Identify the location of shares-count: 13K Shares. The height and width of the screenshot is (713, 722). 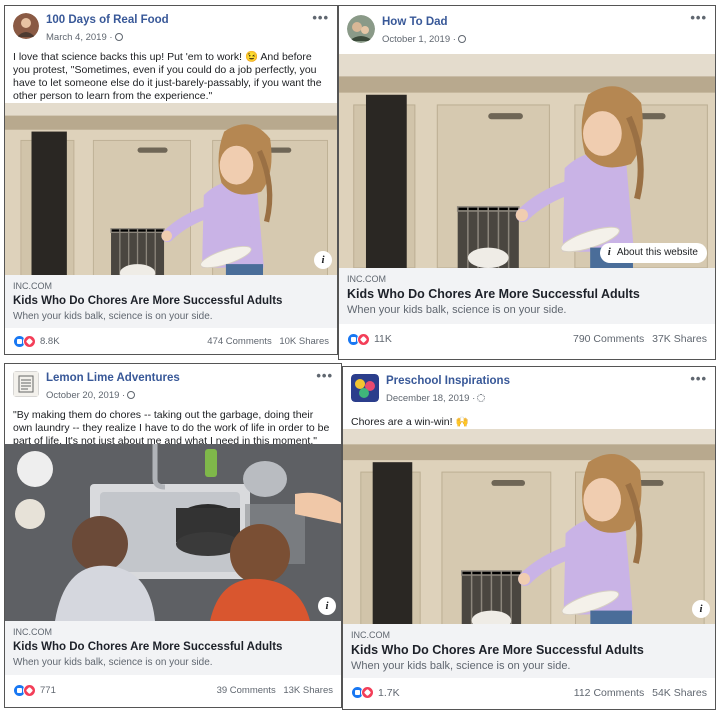
(308, 690).